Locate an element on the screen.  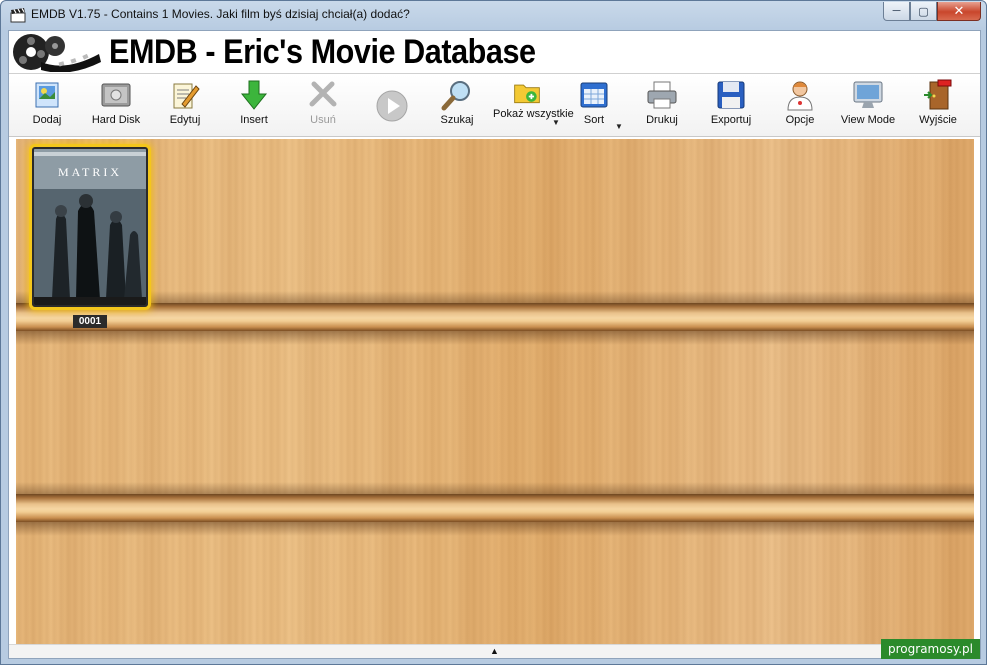
view-mode-label: View Mode is located at coordinates (868, 120).